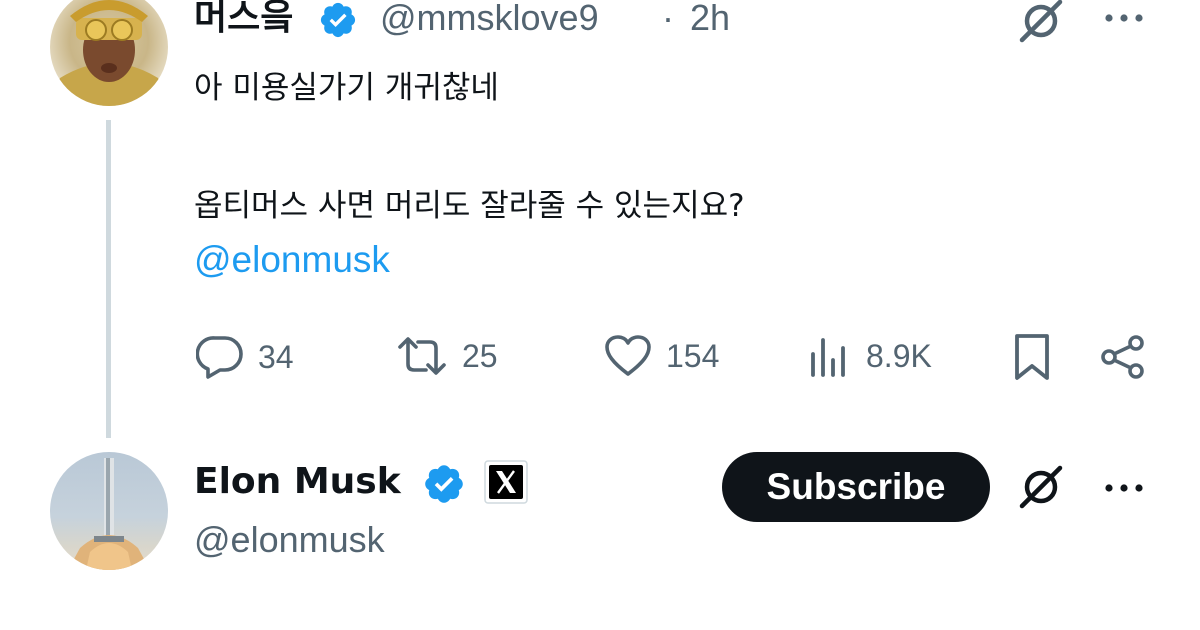  I want to click on like-action: 154, so click(661, 356).